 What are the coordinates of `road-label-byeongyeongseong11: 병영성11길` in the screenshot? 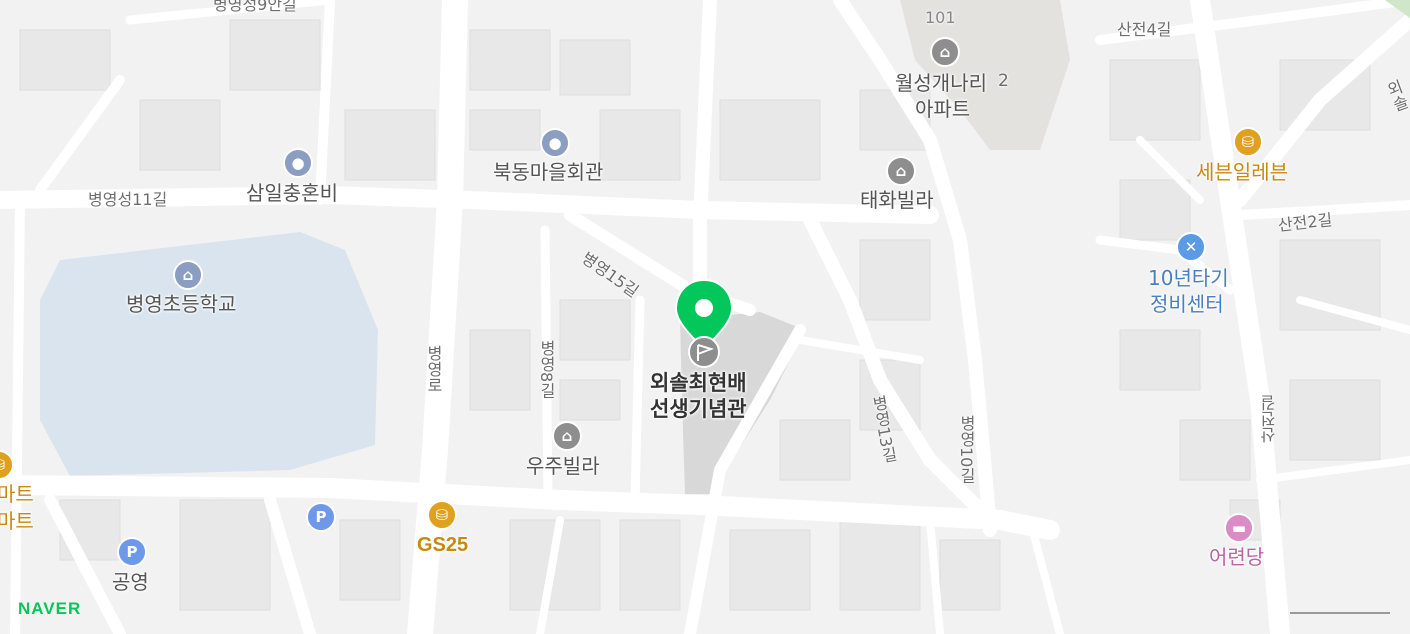 It's located at (128, 199).